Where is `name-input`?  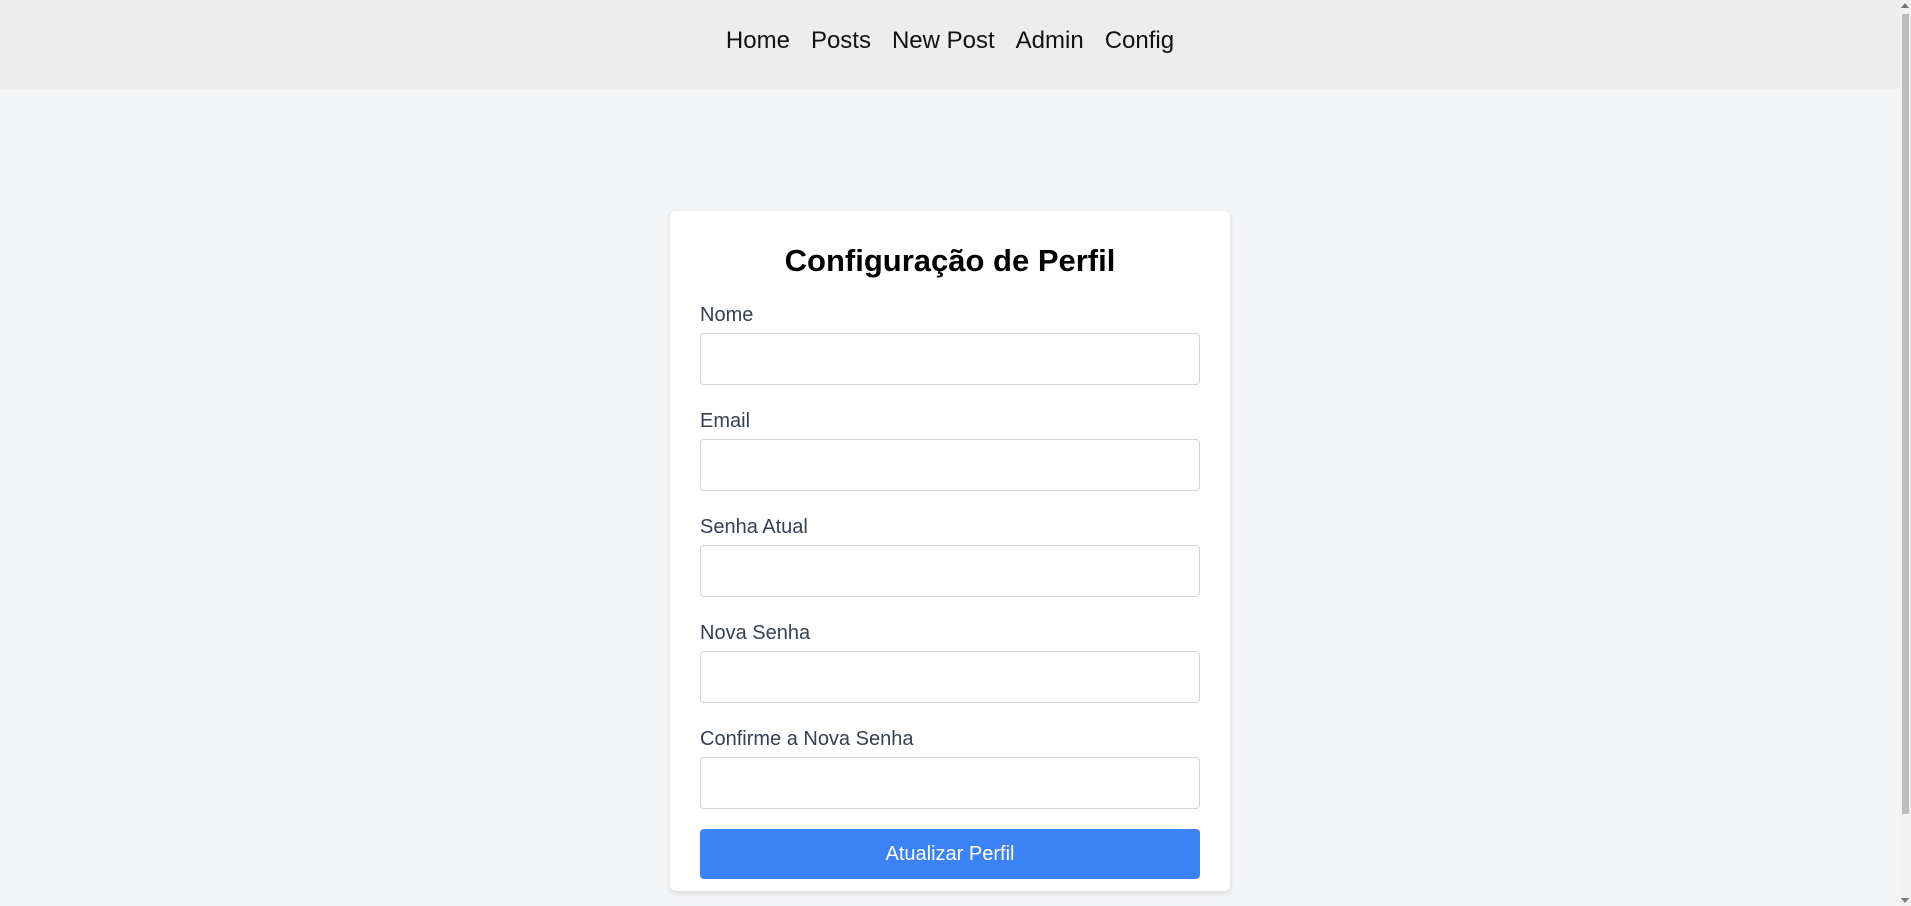
name-input is located at coordinates (950, 359).